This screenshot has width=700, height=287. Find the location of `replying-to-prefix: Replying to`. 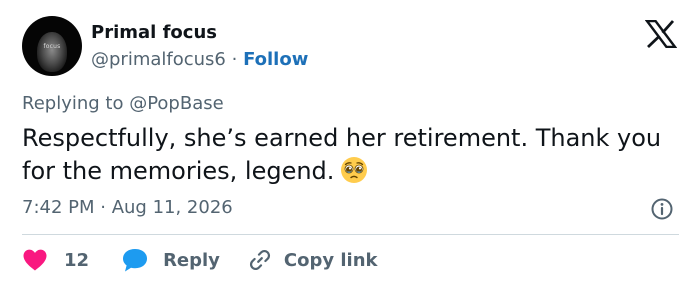

replying-to-prefix: Replying to is located at coordinates (76, 103).